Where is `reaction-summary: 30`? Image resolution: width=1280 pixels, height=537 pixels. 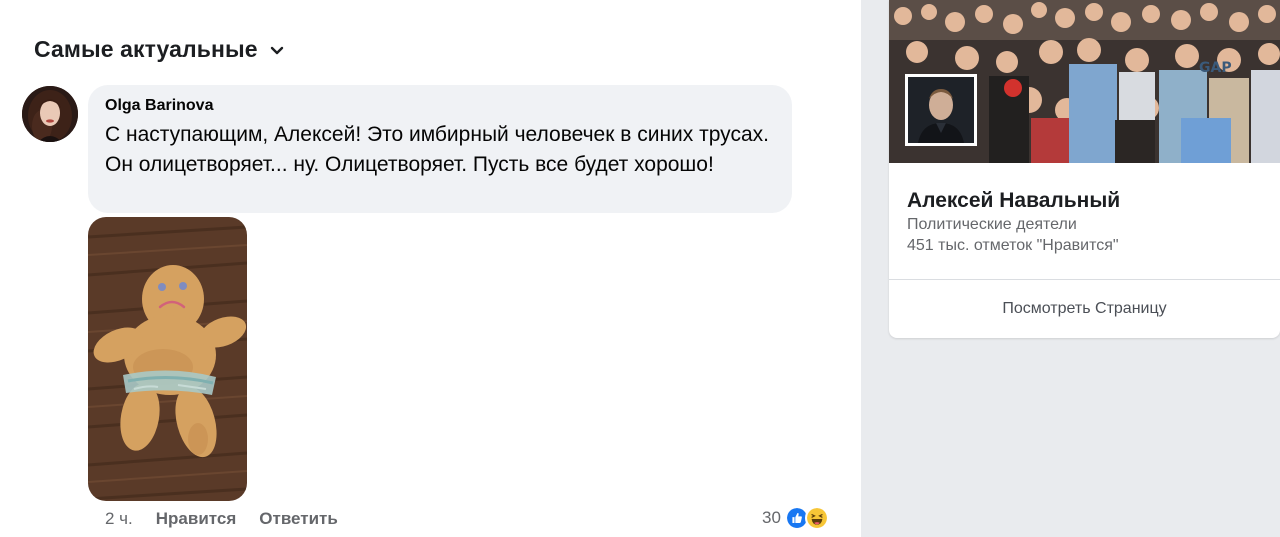 reaction-summary: 30 is located at coordinates (795, 518).